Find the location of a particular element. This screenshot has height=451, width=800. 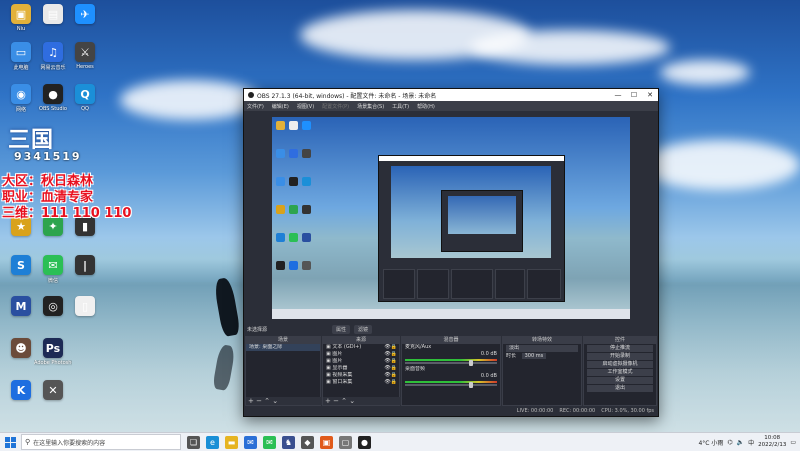

duration-input: 300 ms is located at coordinates (534, 356).